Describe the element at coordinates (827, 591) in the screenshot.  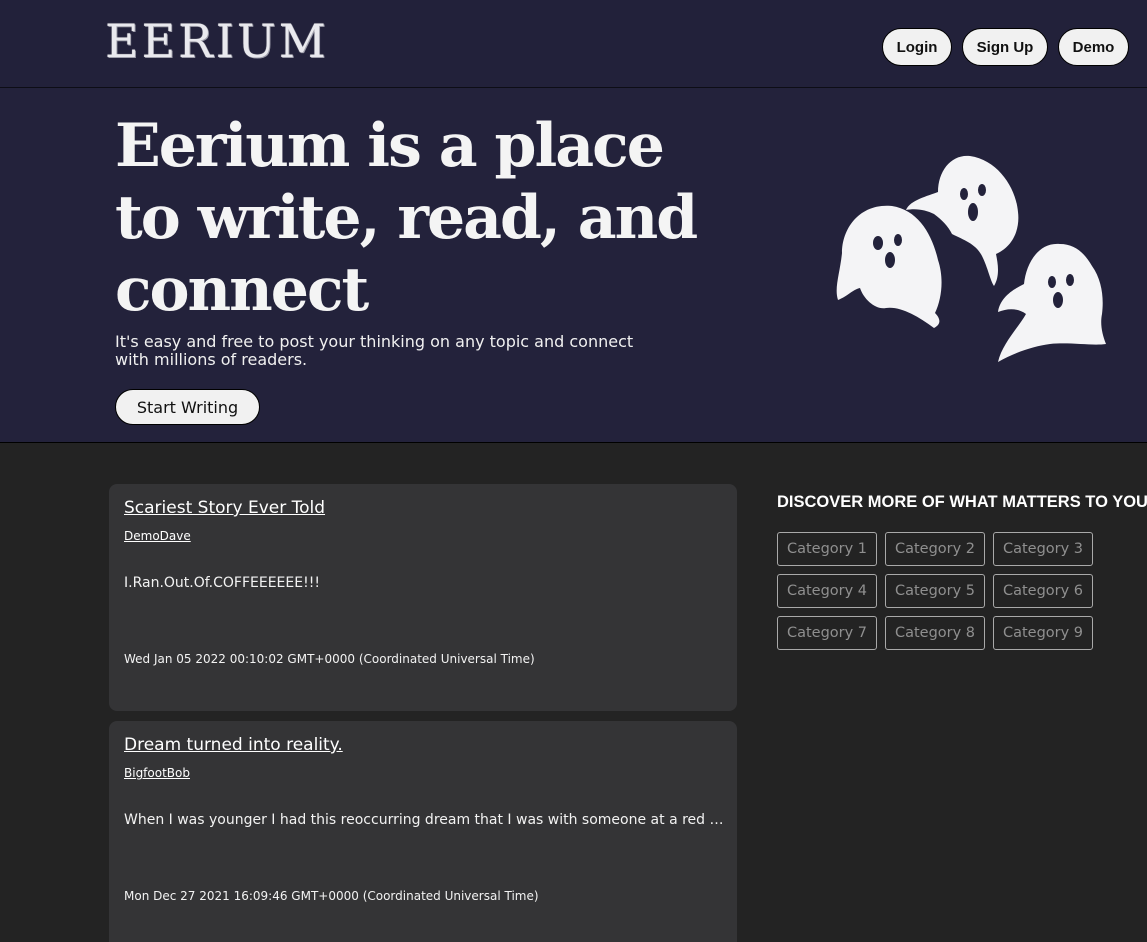
I see `category-chip: Category 4` at that location.